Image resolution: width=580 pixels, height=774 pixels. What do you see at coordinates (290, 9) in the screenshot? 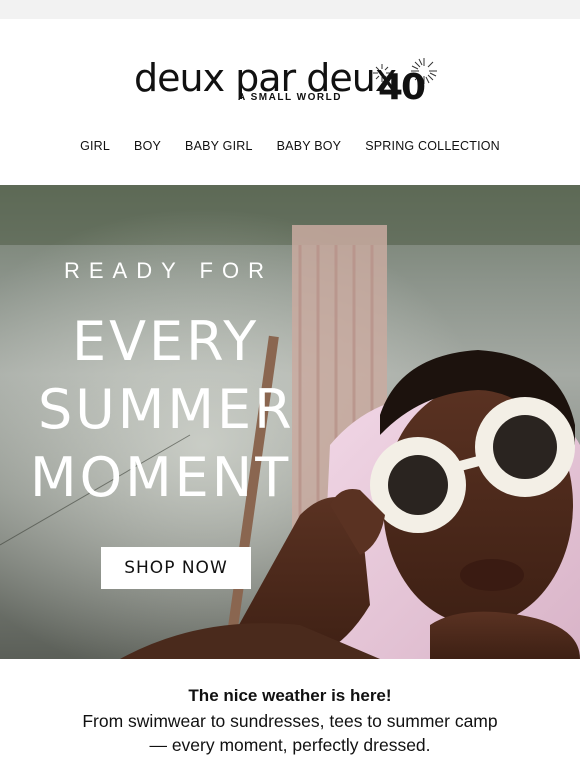
I see `top-spacer` at bounding box center [290, 9].